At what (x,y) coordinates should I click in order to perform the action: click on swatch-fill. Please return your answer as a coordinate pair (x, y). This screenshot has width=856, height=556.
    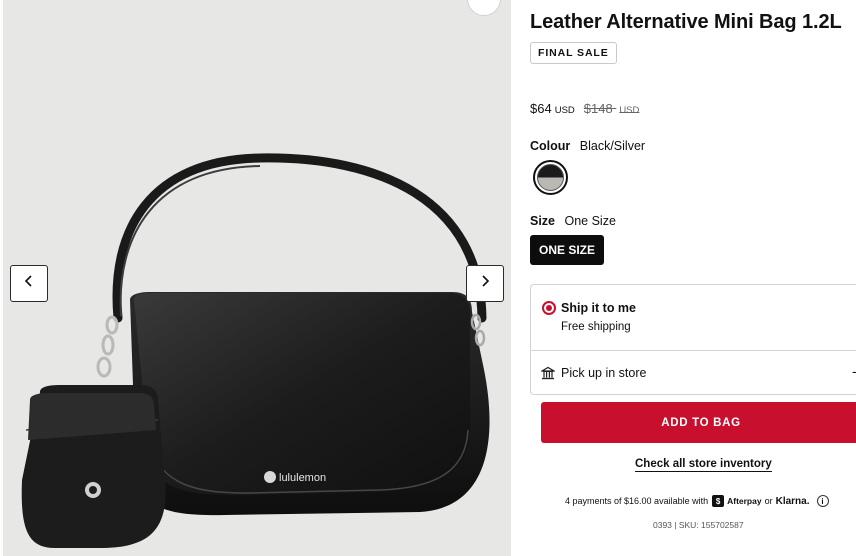
    Looking at the image, I should click on (550, 177).